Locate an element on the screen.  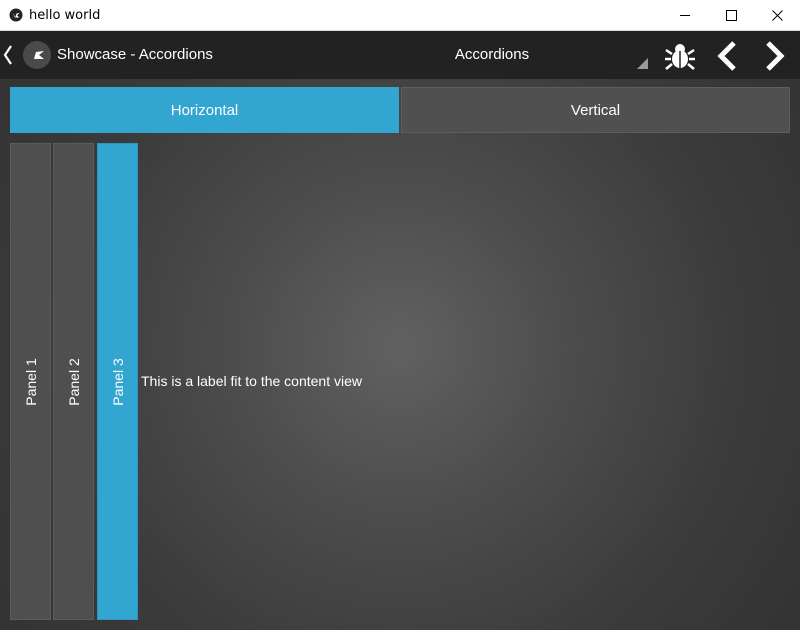
window-title: hello world is located at coordinates (65, 15).